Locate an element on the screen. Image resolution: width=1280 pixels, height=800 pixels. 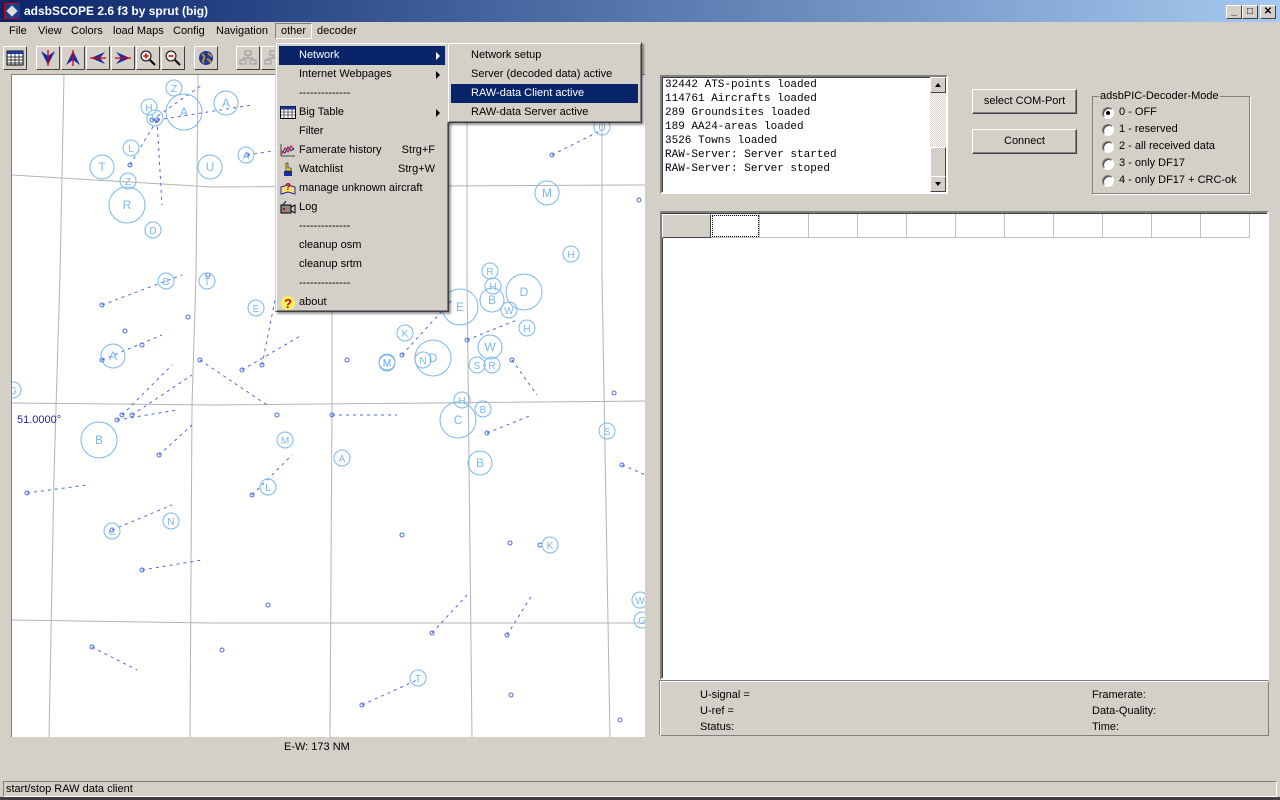
menu-item-cleanup-osm: cleanup osm is located at coordinates (362, 245).